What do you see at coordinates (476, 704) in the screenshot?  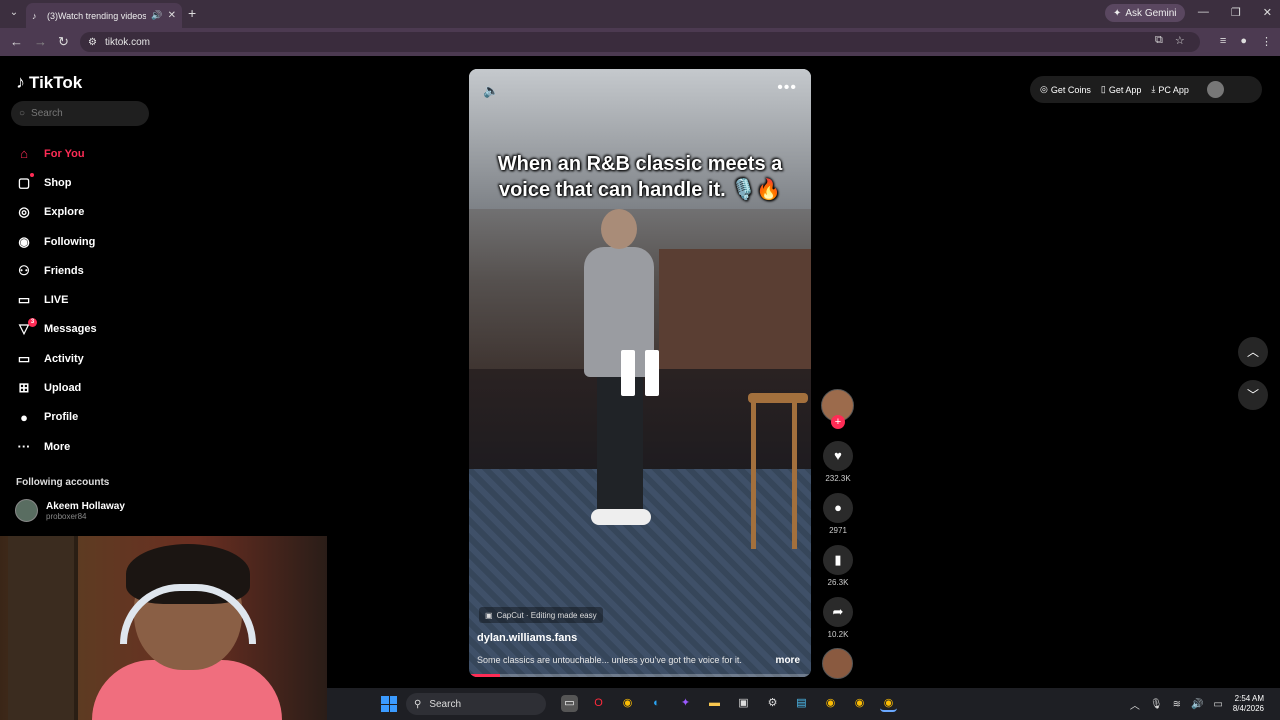 I see `taskbar-search: ⚲ Search` at bounding box center [476, 704].